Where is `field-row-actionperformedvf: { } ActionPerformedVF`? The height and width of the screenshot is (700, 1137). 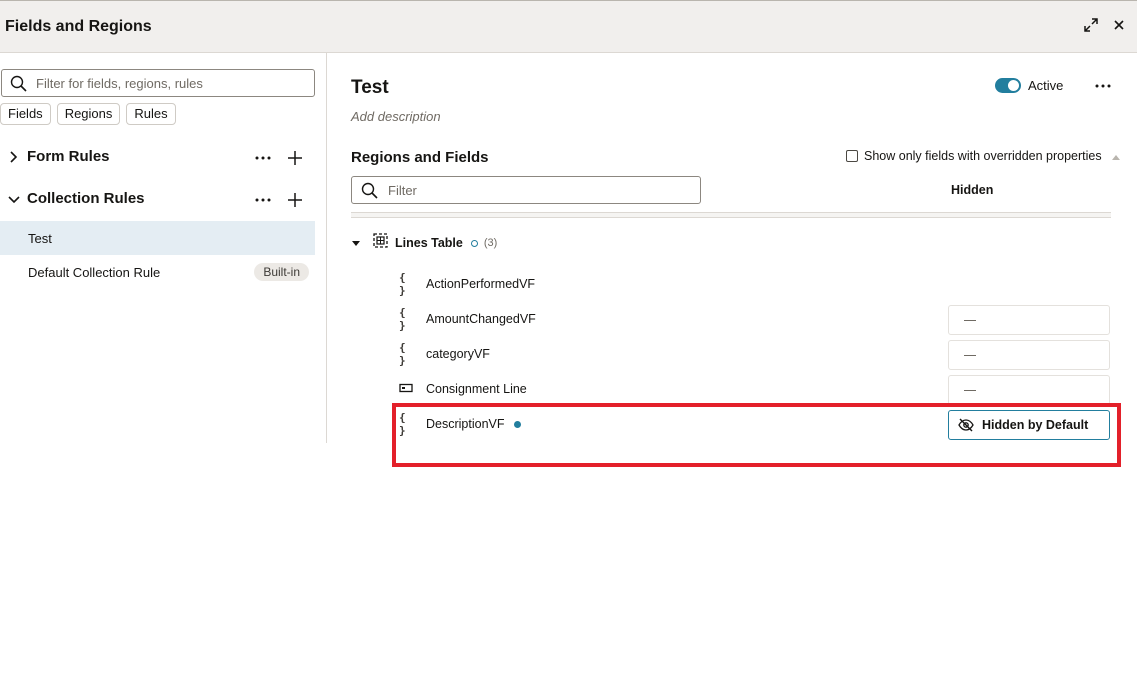
field-row-actionperformedvf: { } ActionPerformedVF is located at coordinates (467, 284).